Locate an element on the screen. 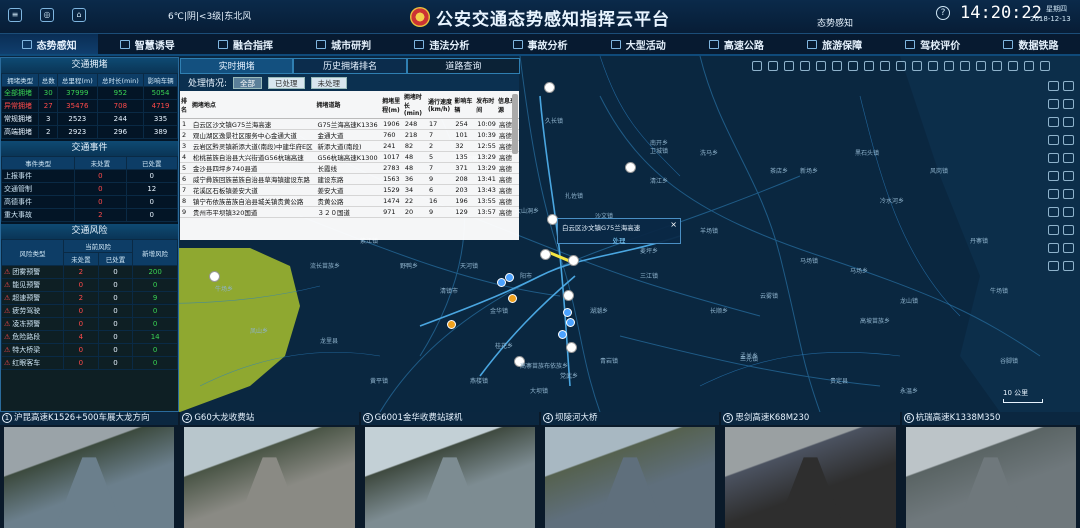  table-row: ⚠ 团雾预警 2 0 200 is located at coordinates (89, 272).